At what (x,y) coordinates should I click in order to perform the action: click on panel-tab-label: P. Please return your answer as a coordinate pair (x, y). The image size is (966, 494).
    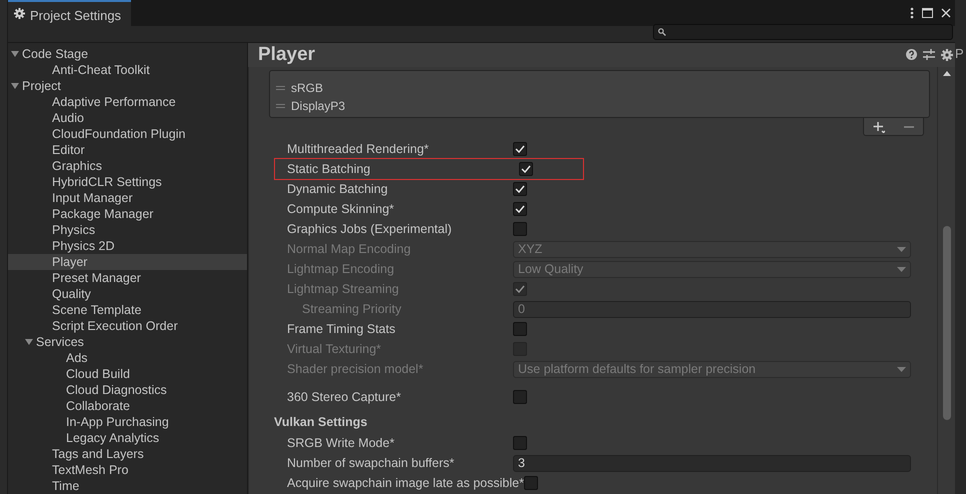
    Looking at the image, I should click on (960, 54).